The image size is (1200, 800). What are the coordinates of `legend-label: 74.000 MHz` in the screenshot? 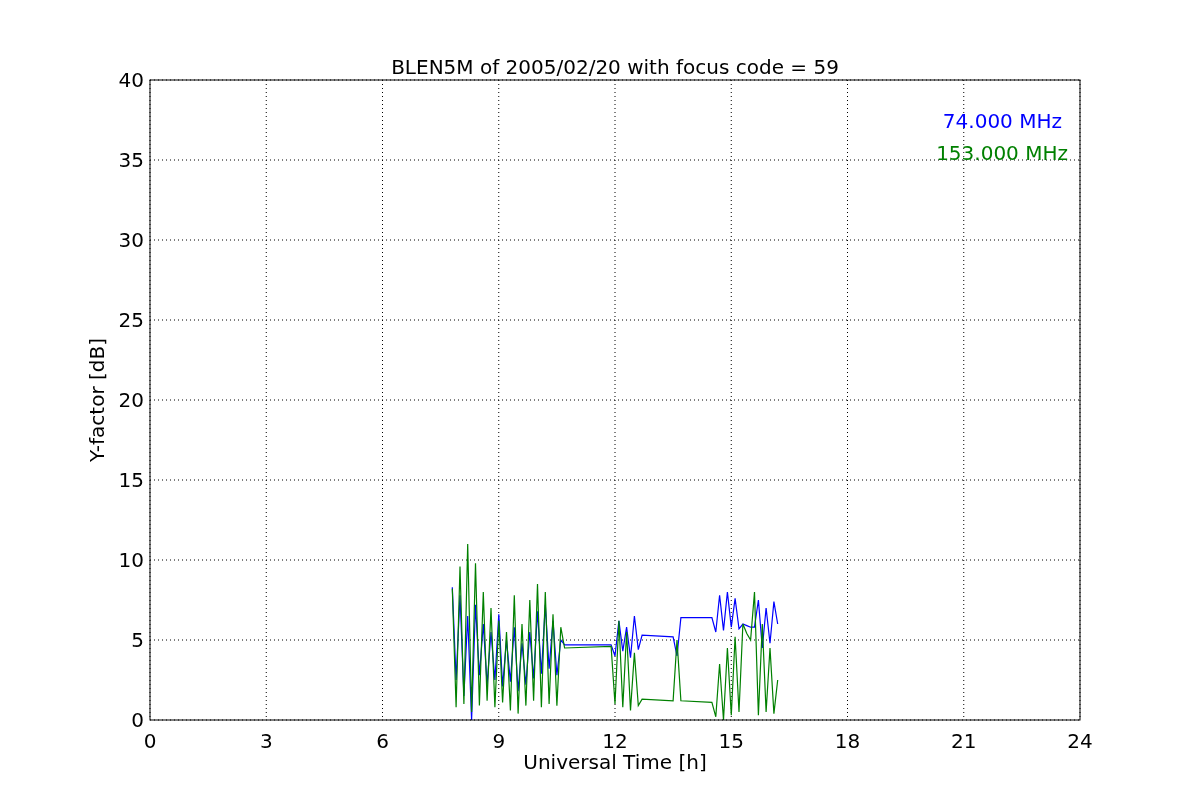 It's located at (1002, 121).